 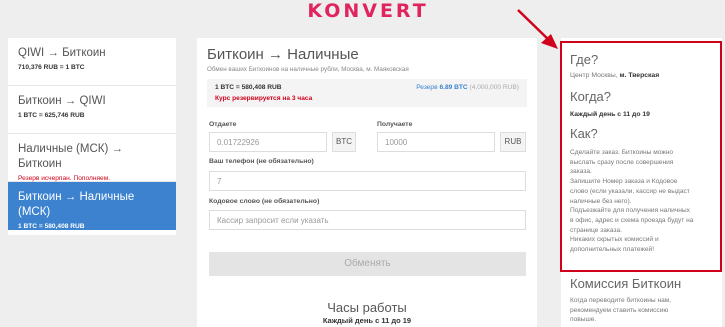 What do you see at coordinates (264, 201) in the screenshot?
I see `code-word-label: Кодовое слово (не обязательно)` at bounding box center [264, 201].